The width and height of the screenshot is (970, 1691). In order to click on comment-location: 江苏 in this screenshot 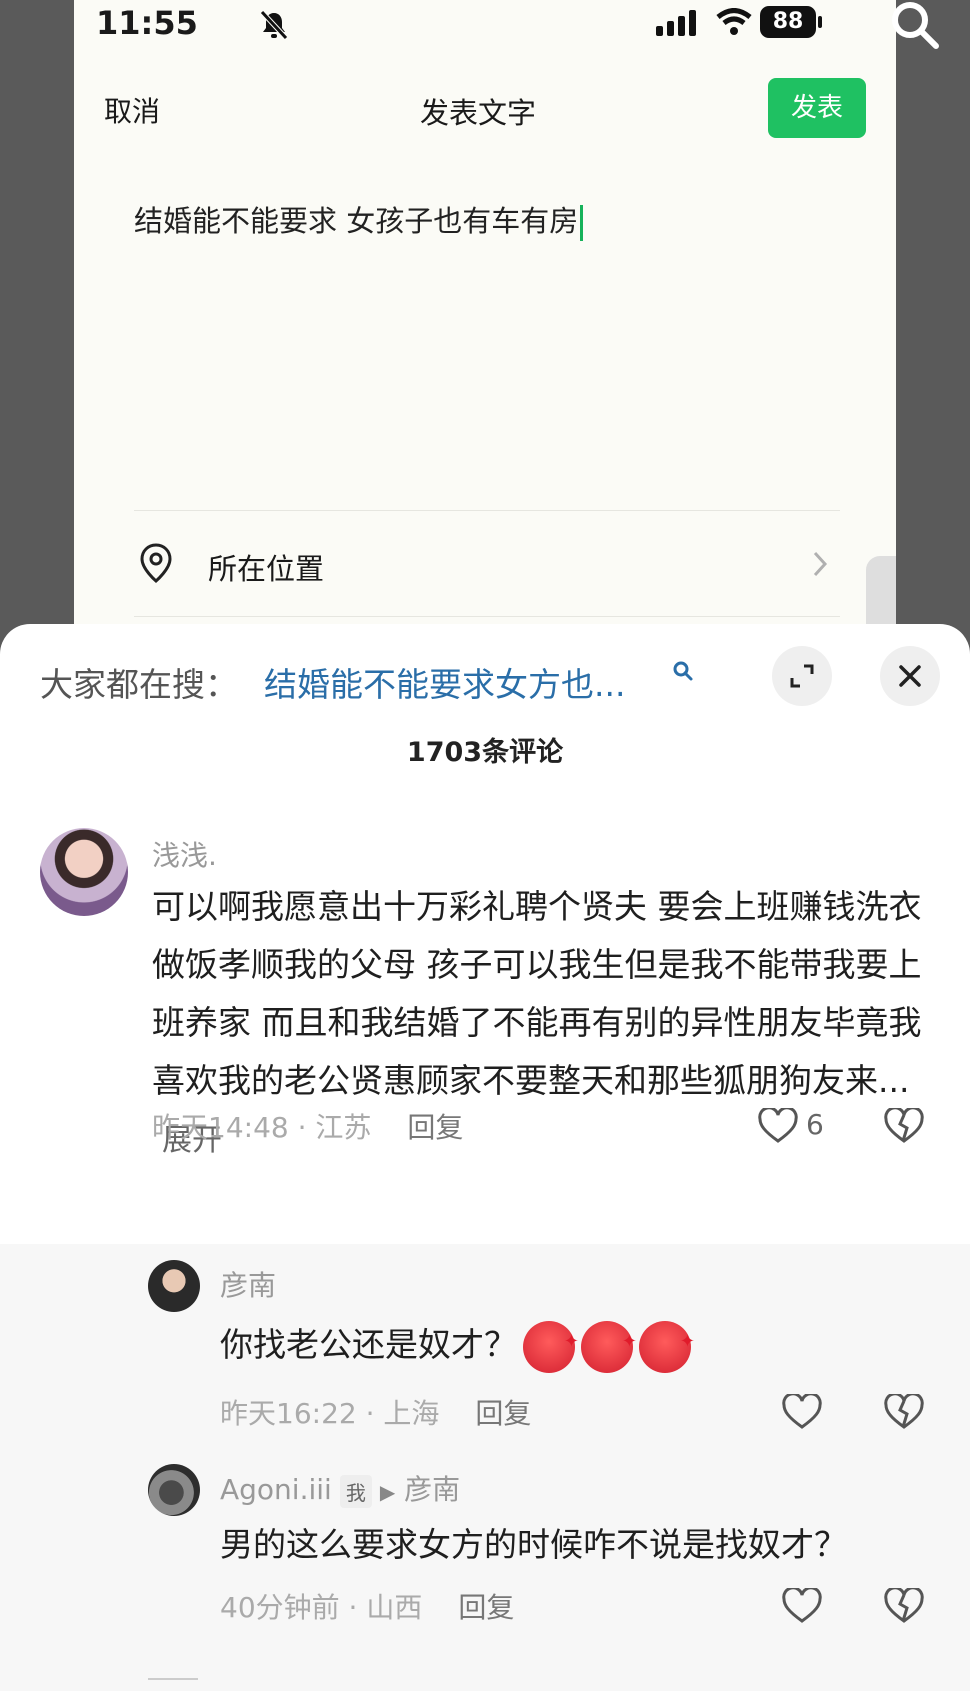, I will do `click(343, 1127)`.